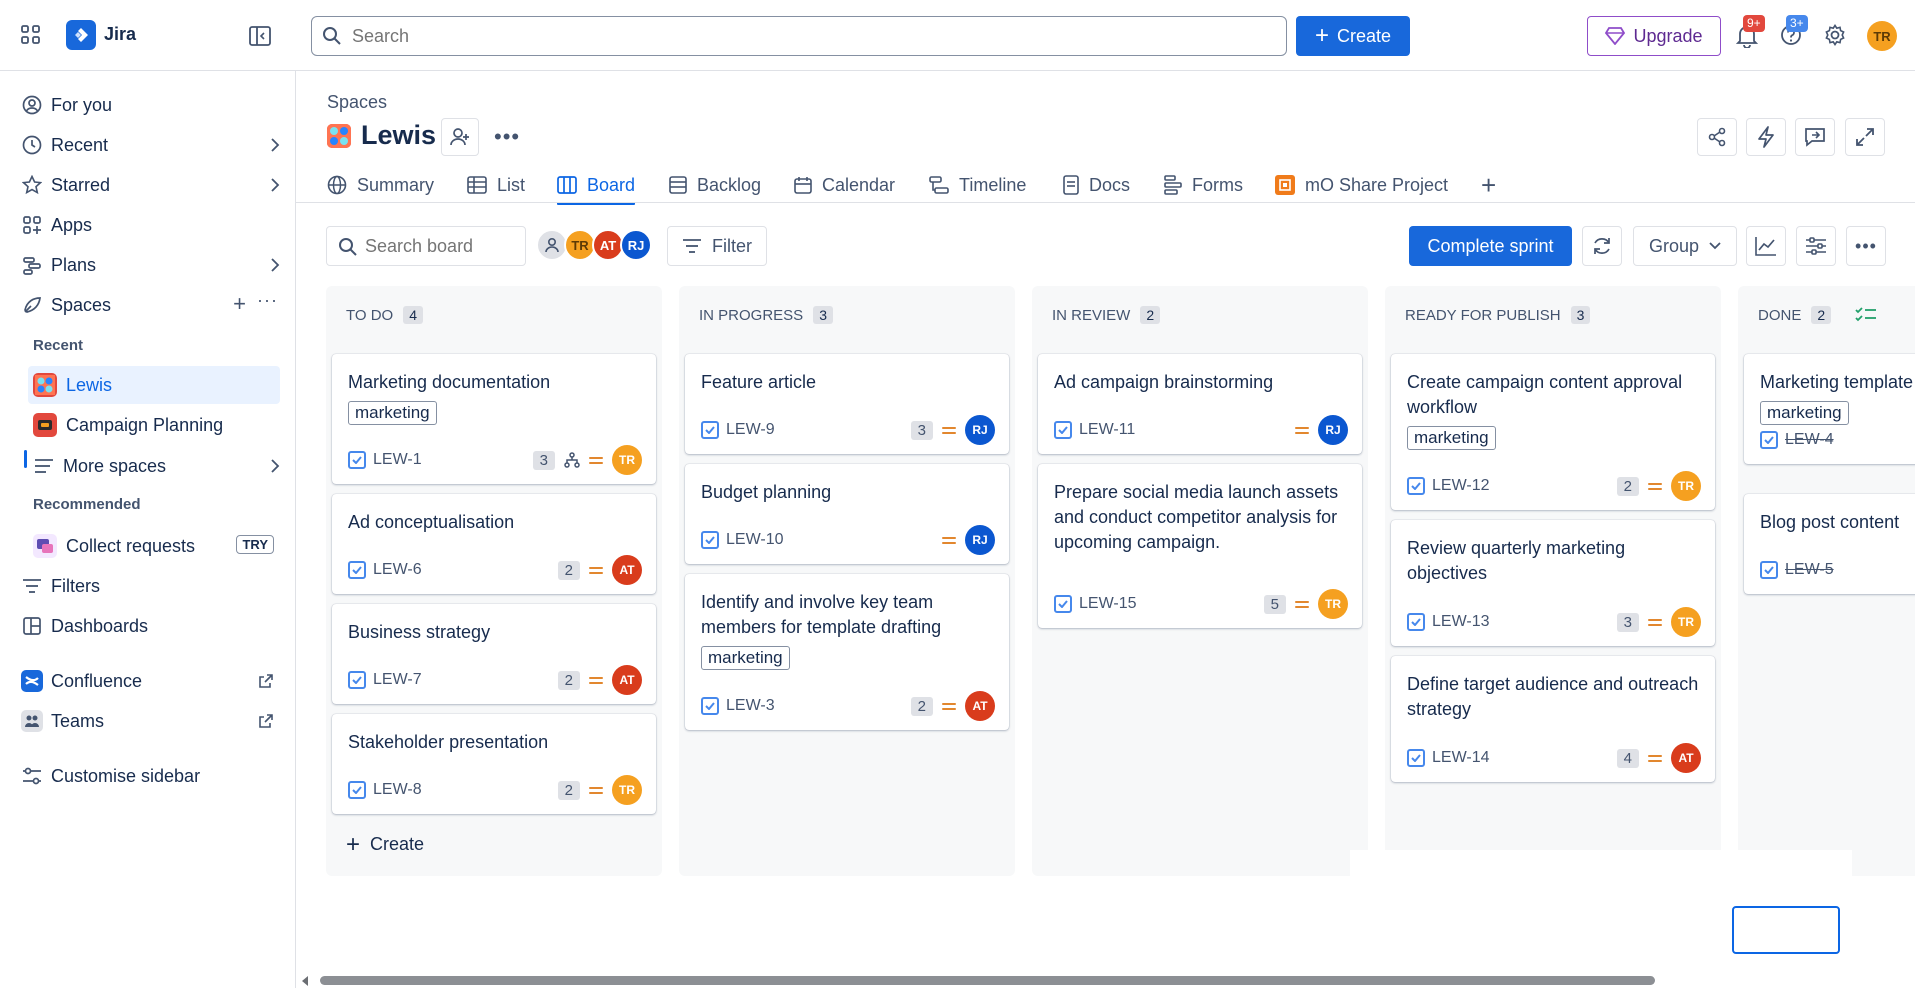 This screenshot has width=1915, height=988. What do you see at coordinates (305, 981) in the screenshot?
I see `scroll-left-arrow-icon` at bounding box center [305, 981].